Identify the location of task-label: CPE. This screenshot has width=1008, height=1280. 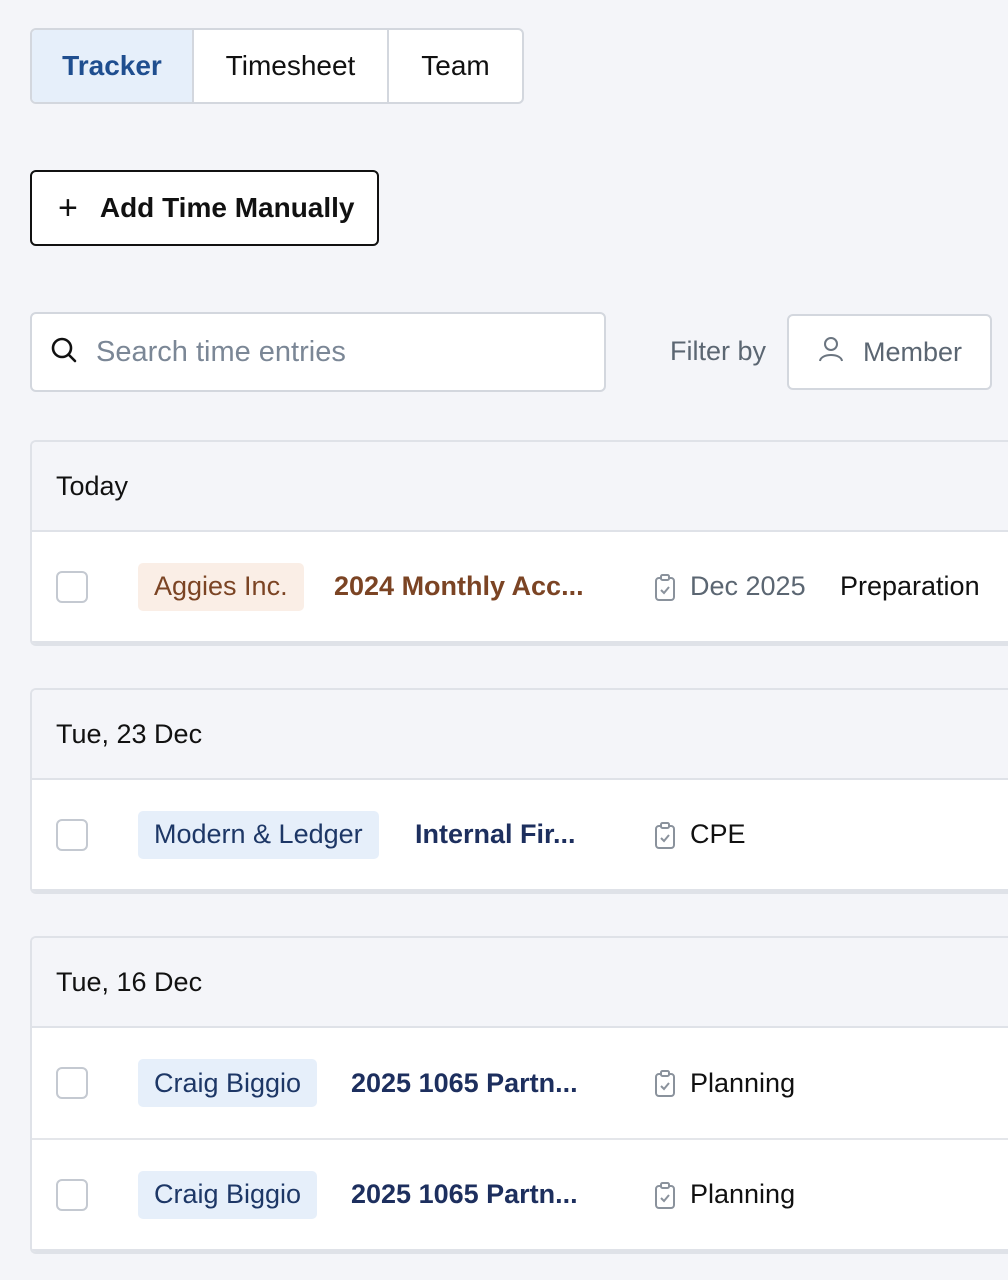
(718, 834).